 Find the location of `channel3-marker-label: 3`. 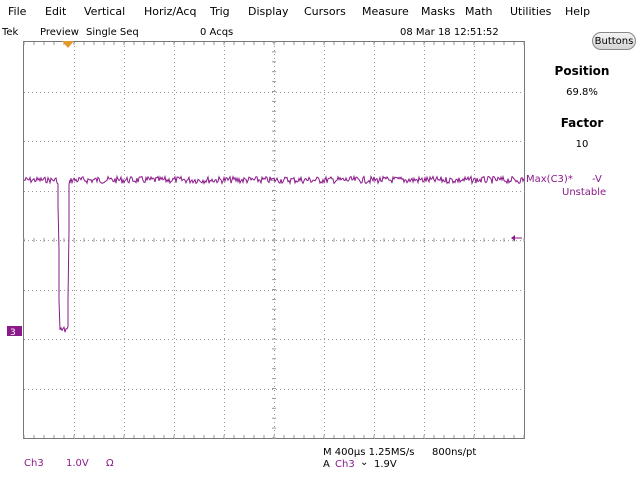

channel3-marker-label: 3 is located at coordinates (13, 333).